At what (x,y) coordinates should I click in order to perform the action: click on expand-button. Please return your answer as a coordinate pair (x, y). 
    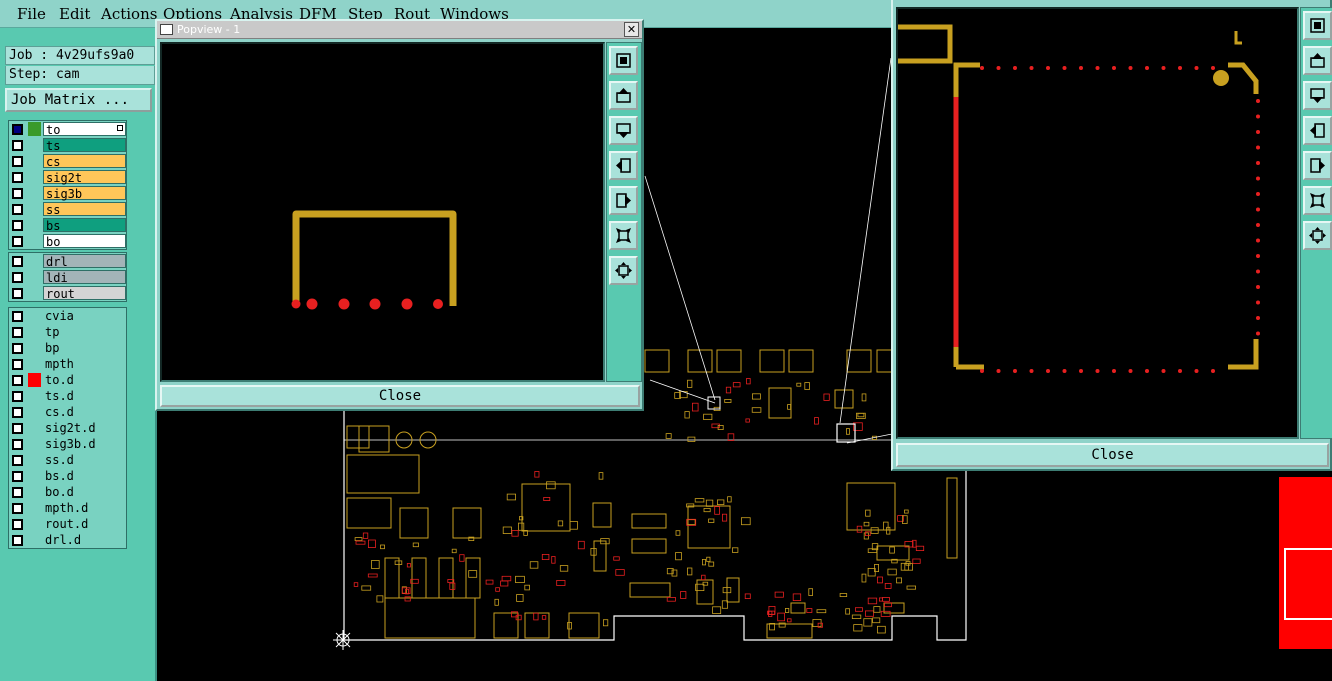
    Looking at the image, I should click on (623, 270).